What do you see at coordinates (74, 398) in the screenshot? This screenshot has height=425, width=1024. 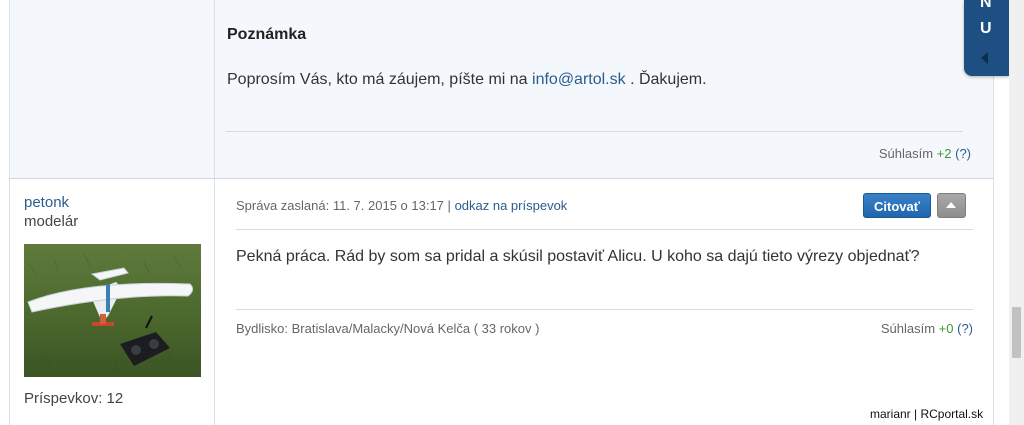 I see `post-count: Príspevkov: 12` at bounding box center [74, 398].